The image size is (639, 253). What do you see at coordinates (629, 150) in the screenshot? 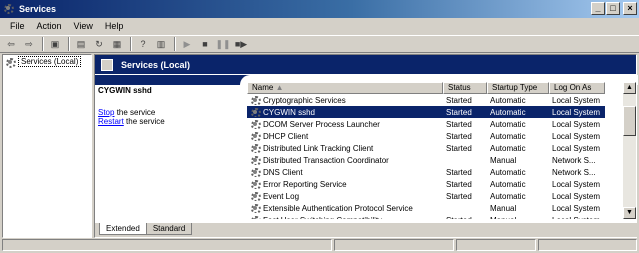
I see `vertical-scrollbar: ▲ ▼` at bounding box center [629, 150].